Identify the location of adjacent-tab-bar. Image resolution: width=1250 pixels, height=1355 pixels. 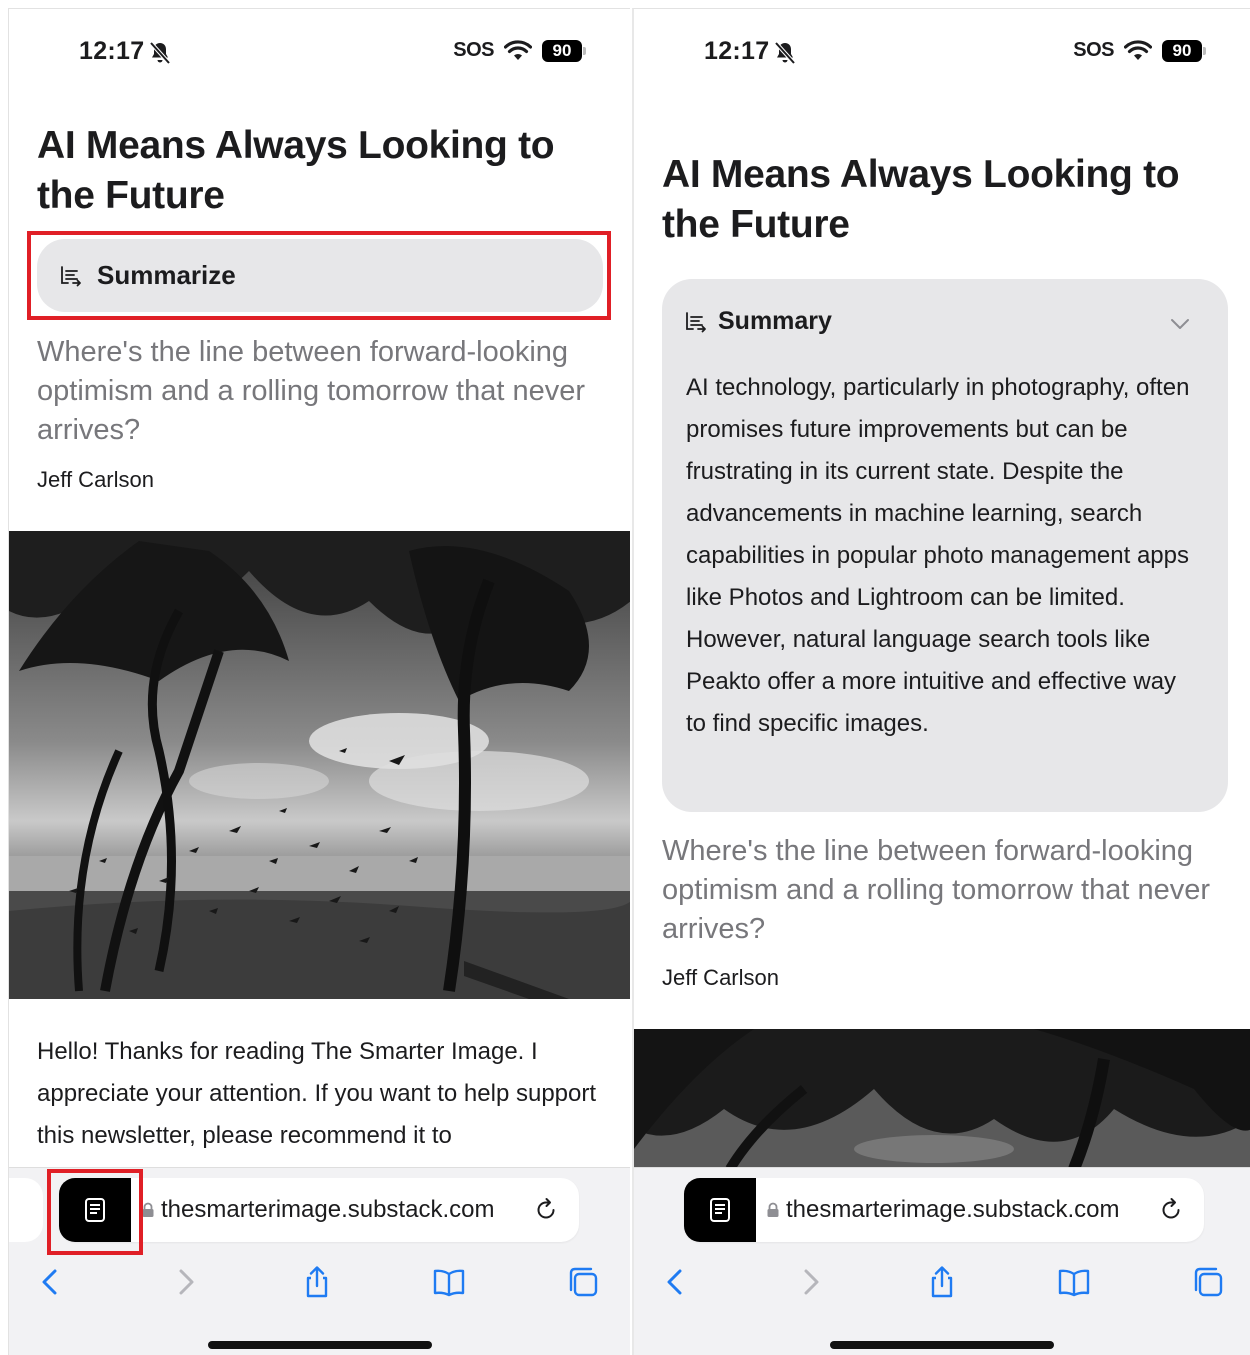
(26, 1210).